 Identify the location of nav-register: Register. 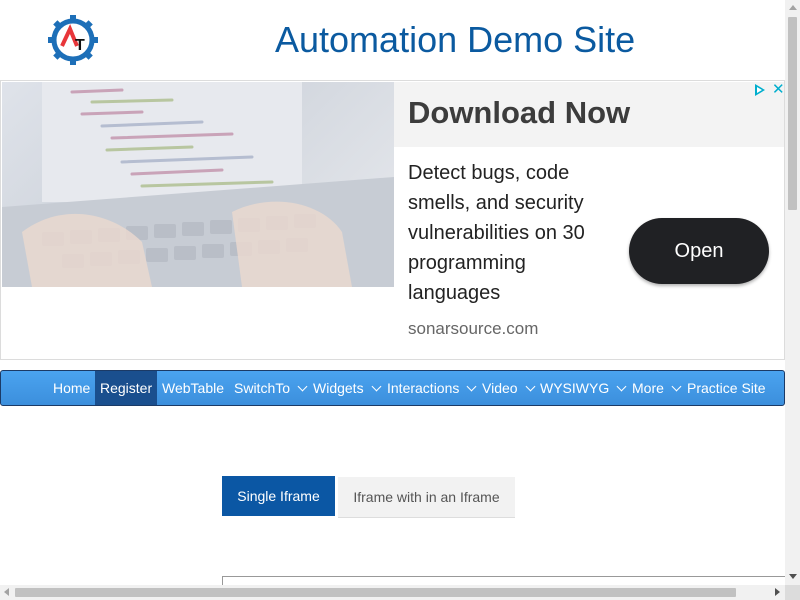
(126, 388).